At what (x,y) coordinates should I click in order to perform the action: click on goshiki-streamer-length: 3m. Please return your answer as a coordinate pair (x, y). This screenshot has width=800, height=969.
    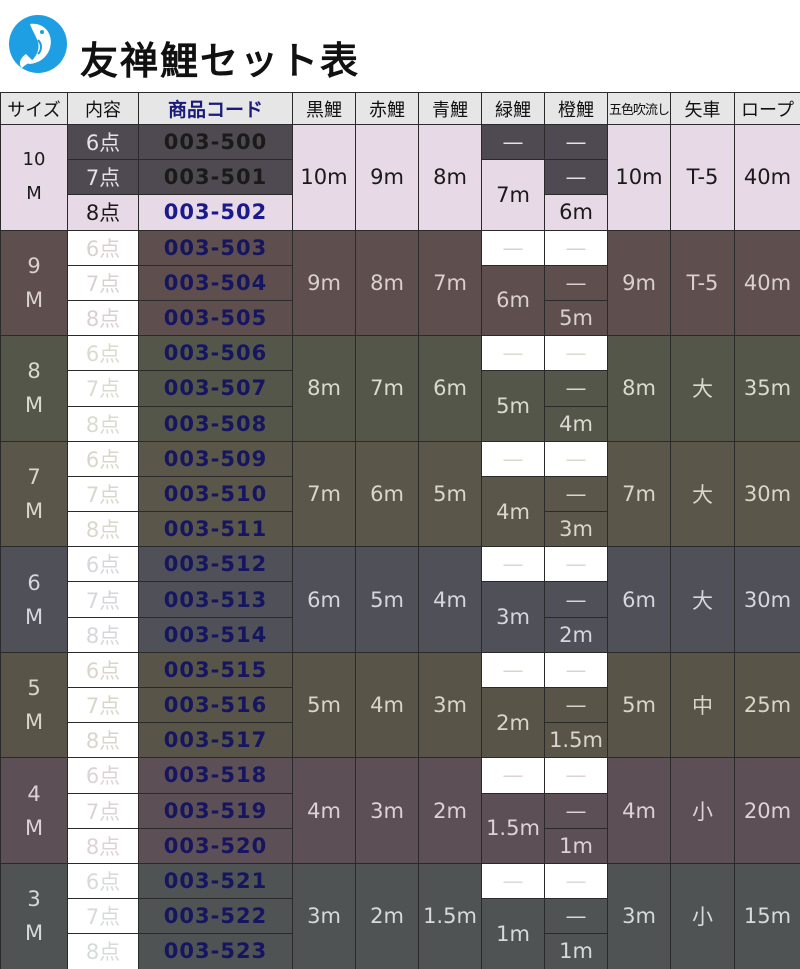
    Looking at the image, I should click on (639, 915).